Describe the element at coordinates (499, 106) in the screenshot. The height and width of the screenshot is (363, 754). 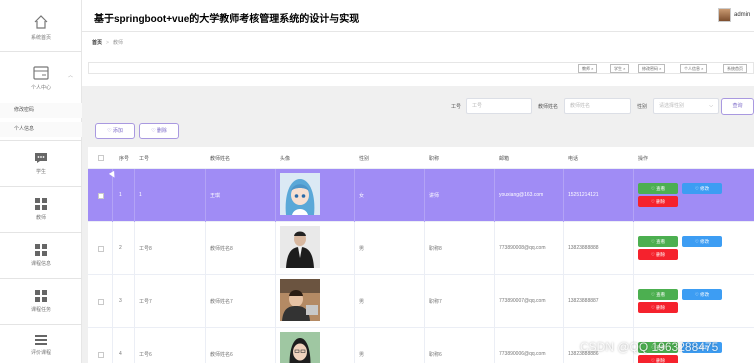
I see `gonghao-input: 工号` at that location.